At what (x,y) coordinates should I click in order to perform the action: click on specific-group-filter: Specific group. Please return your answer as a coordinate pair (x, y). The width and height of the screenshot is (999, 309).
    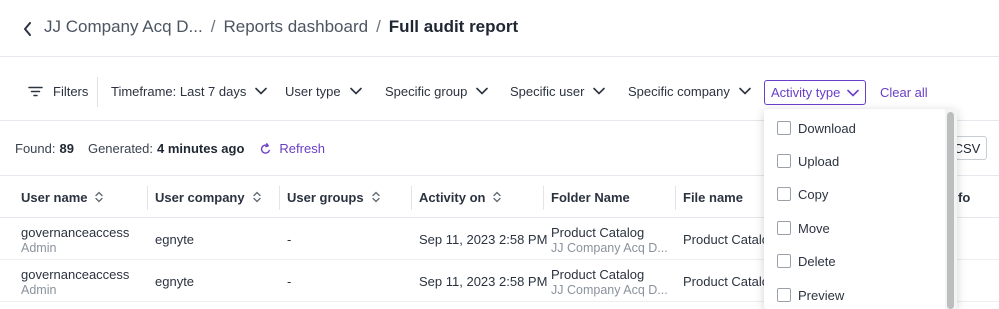
    Looking at the image, I should click on (437, 91).